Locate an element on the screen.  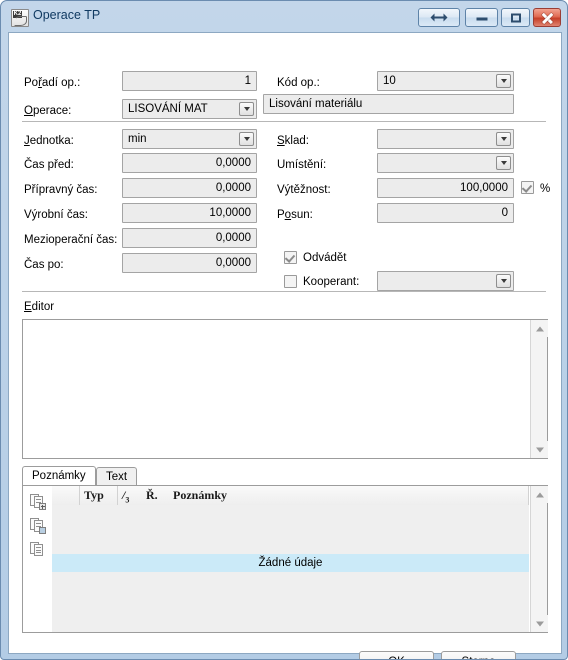
label-poradi-op: Pořadí op.: is located at coordinates (52, 83).